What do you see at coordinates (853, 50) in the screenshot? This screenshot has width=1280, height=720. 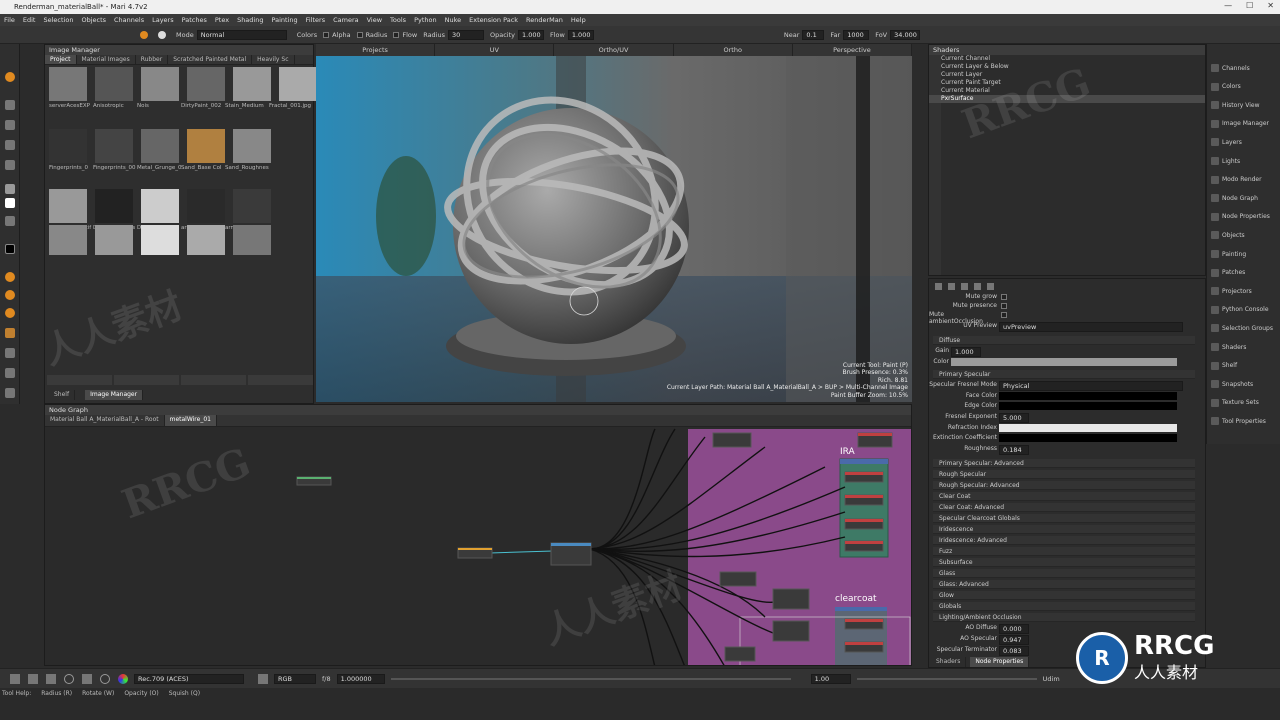 I see `tab-perspective: Perspective` at bounding box center [853, 50].